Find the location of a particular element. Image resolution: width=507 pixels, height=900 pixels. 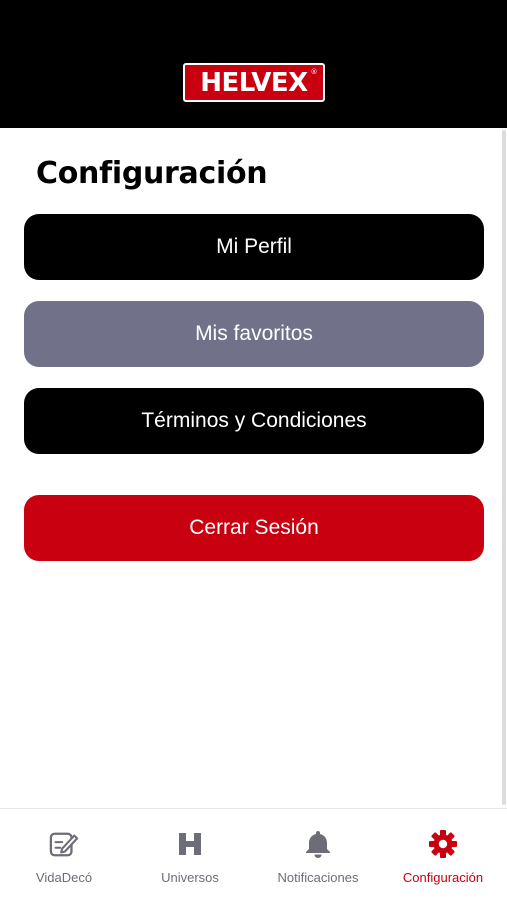

tab-label-universos: Universos is located at coordinates (190, 877).